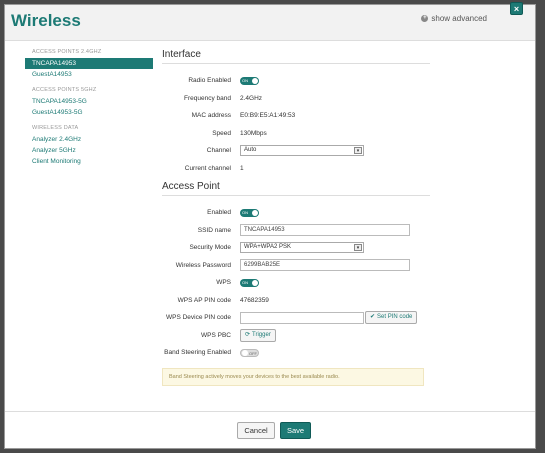  Describe the element at coordinates (207, 98) in the screenshot. I see `freq-label: Frequency band` at that location.